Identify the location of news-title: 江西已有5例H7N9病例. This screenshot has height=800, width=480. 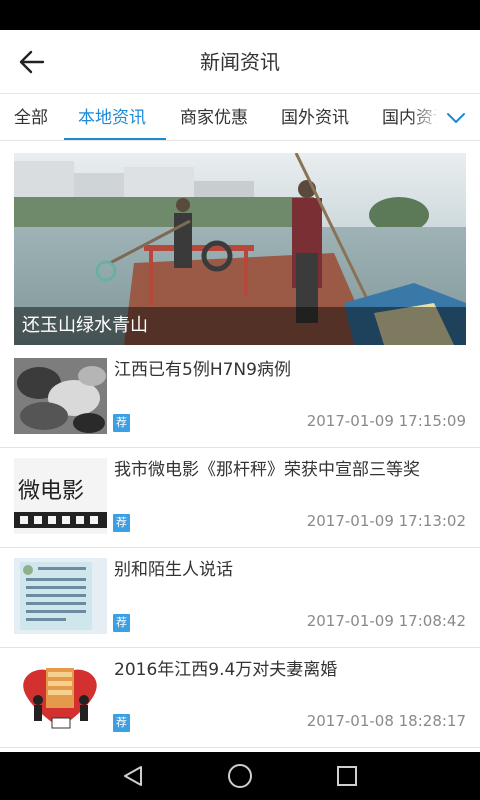
(202, 370).